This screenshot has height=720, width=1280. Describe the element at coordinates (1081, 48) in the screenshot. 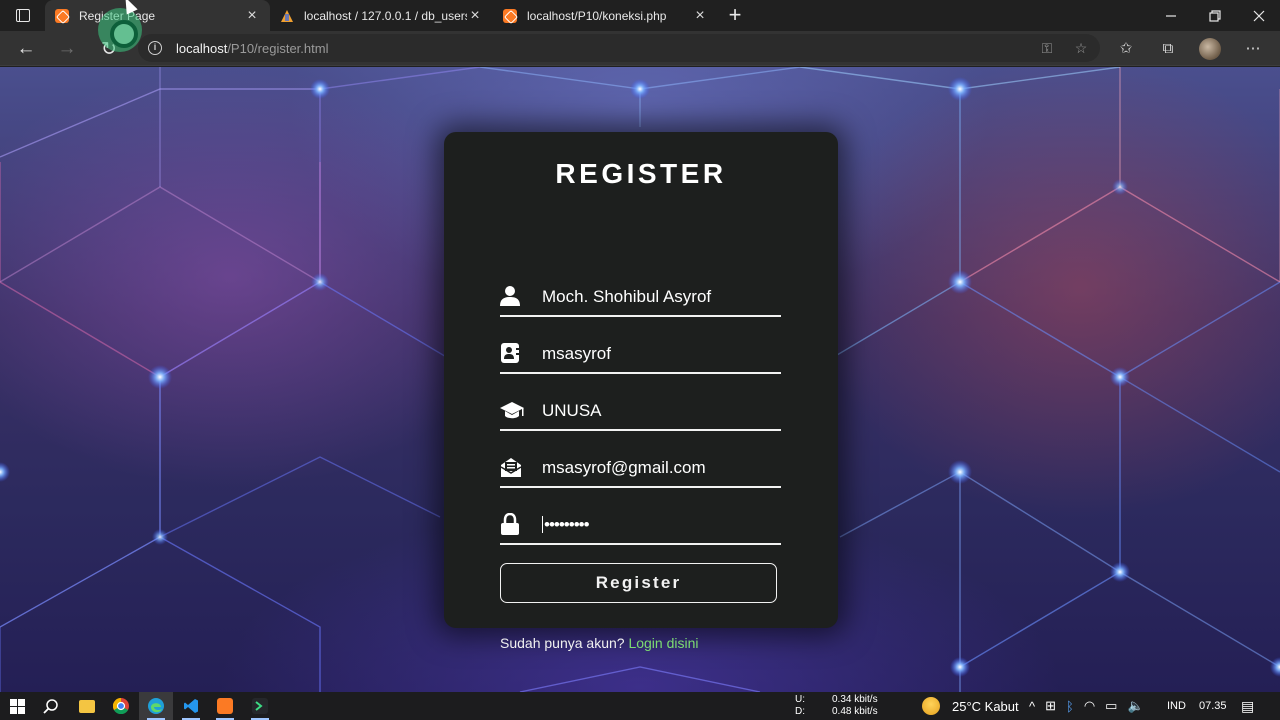

I see `add-favorite-icon: ☆` at that location.